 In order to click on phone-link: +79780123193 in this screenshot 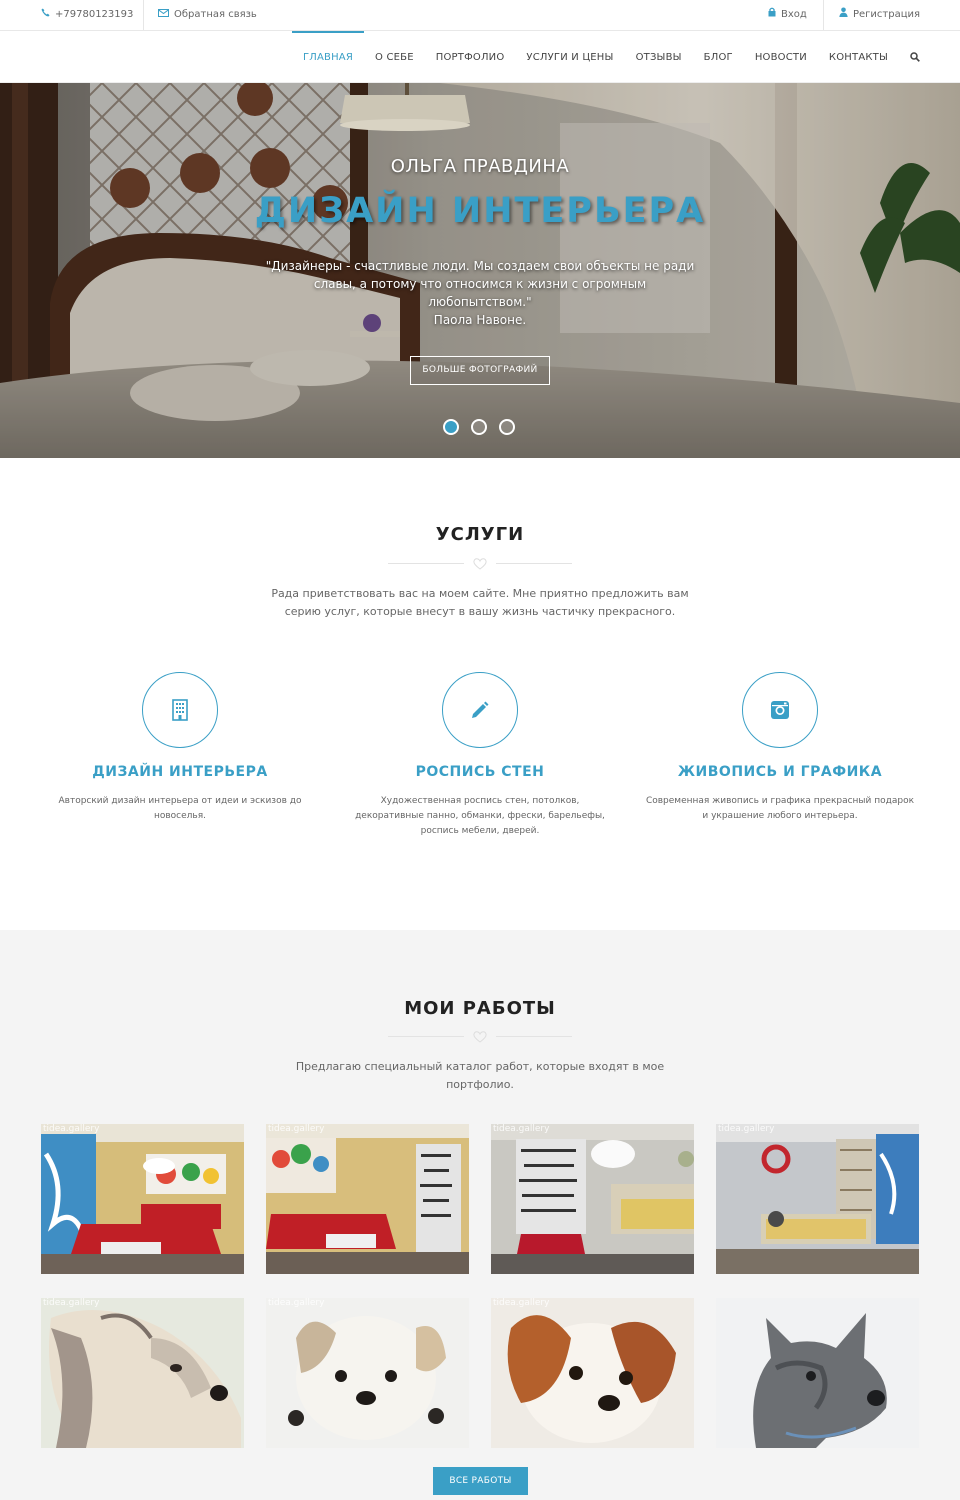, I will do `click(87, 15)`.